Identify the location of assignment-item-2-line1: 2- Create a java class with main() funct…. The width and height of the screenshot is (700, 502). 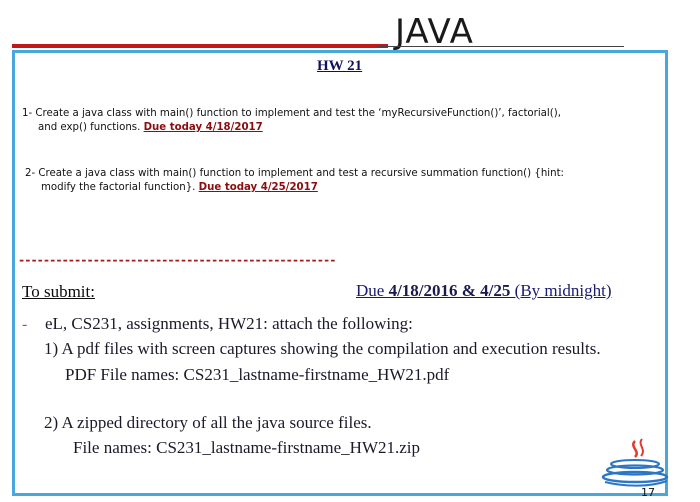
(294, 173).